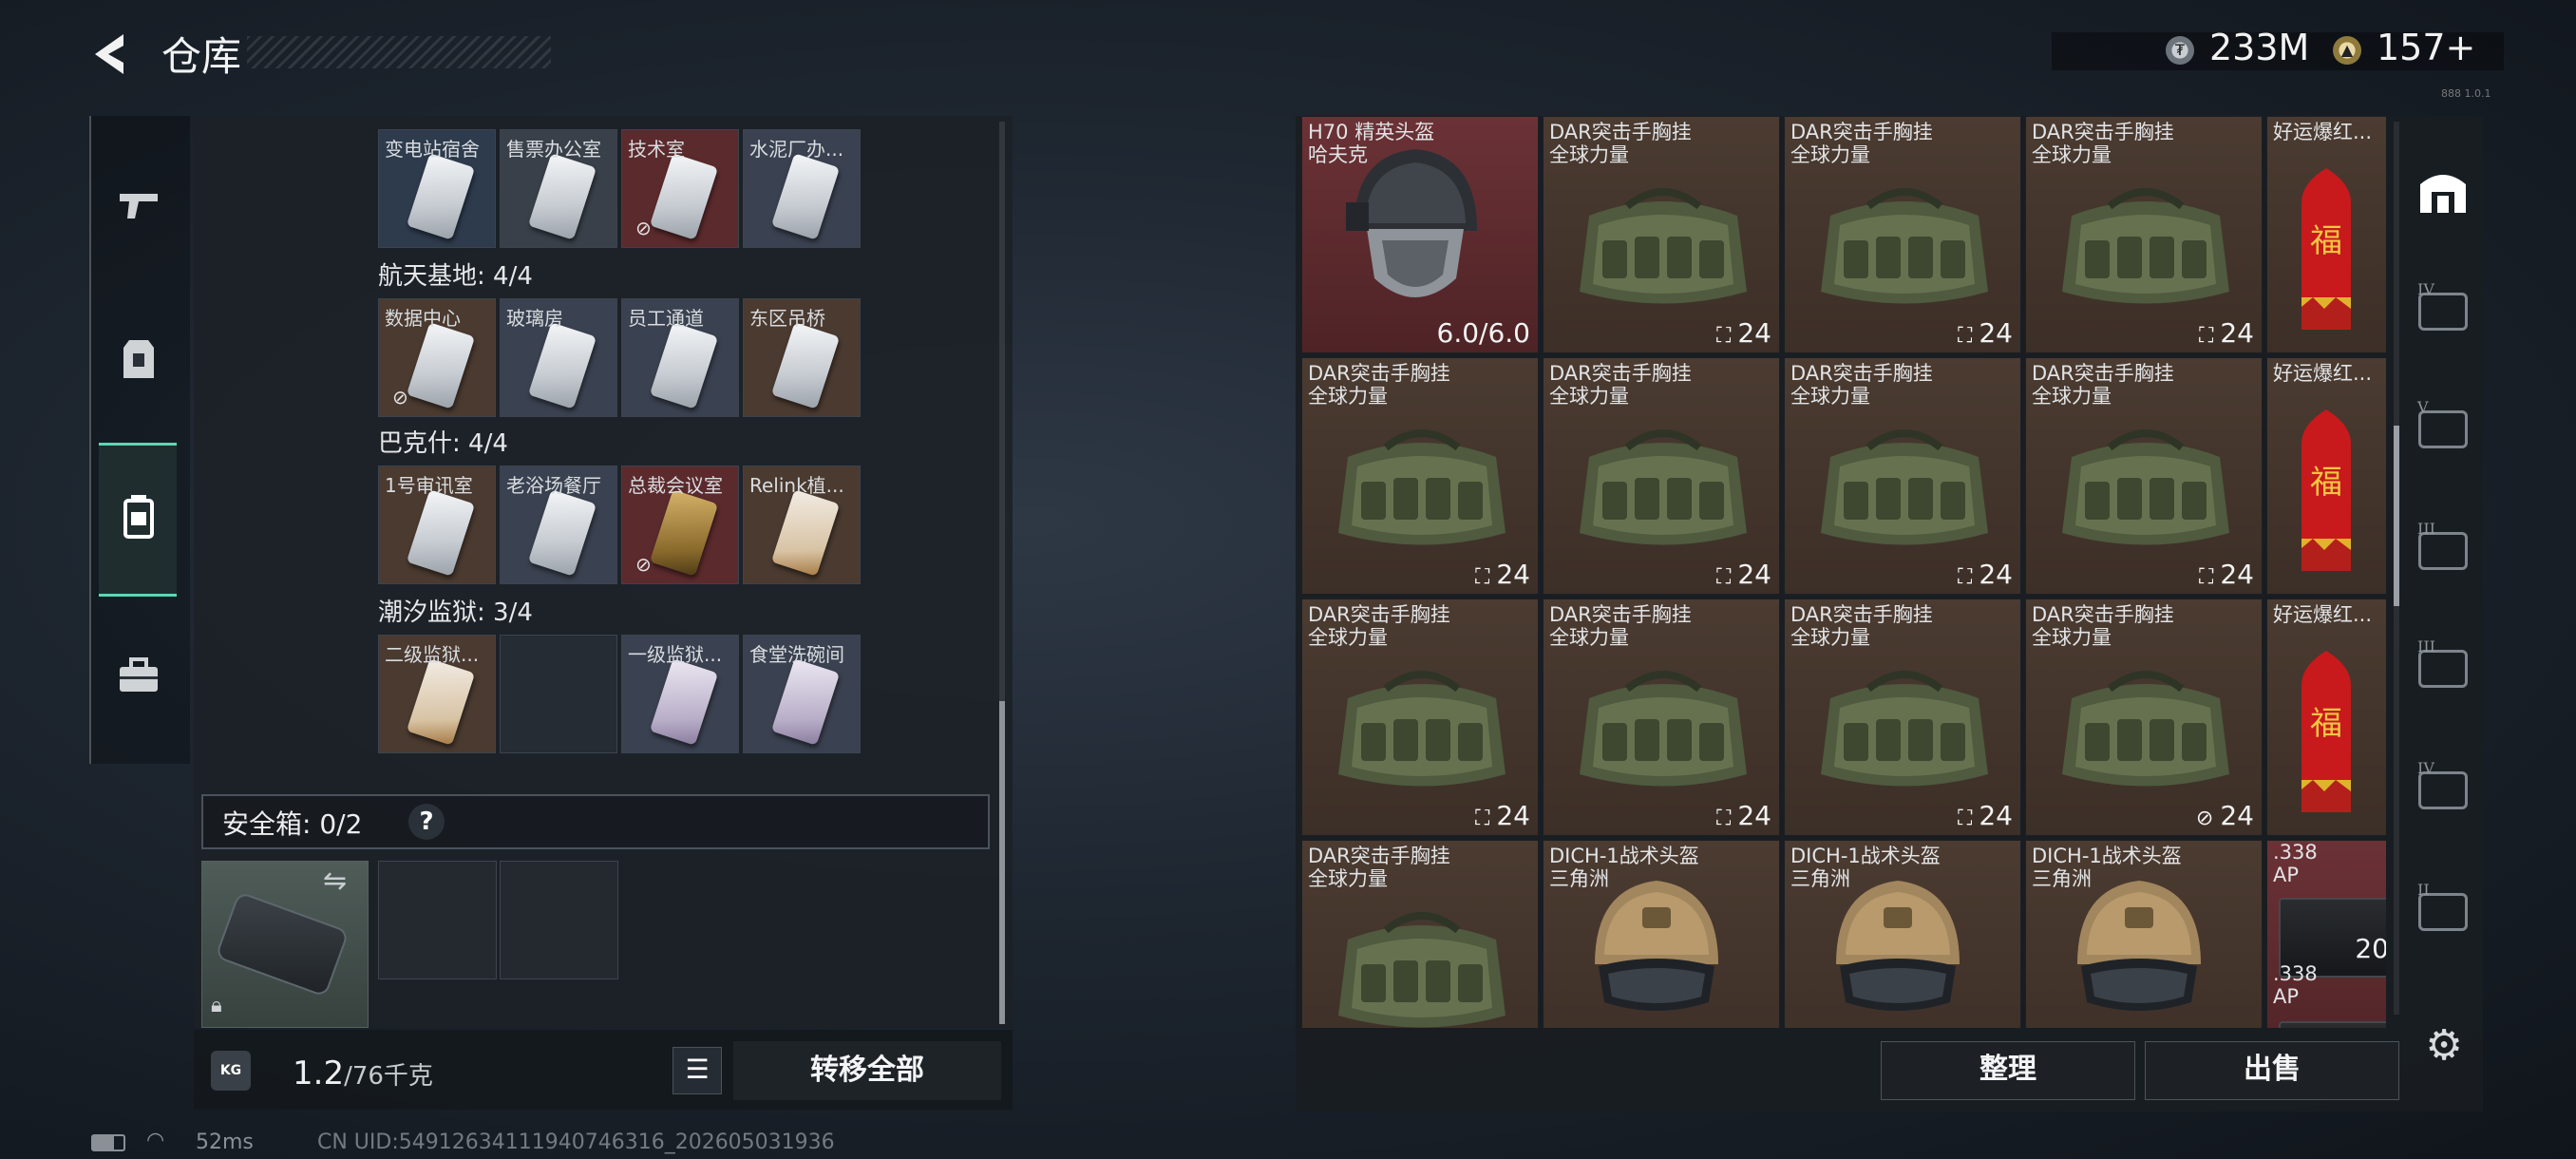  Describe the element at coordinates (319, 1073) in the screenshot. I see `weight-current: 1.2` at that location.